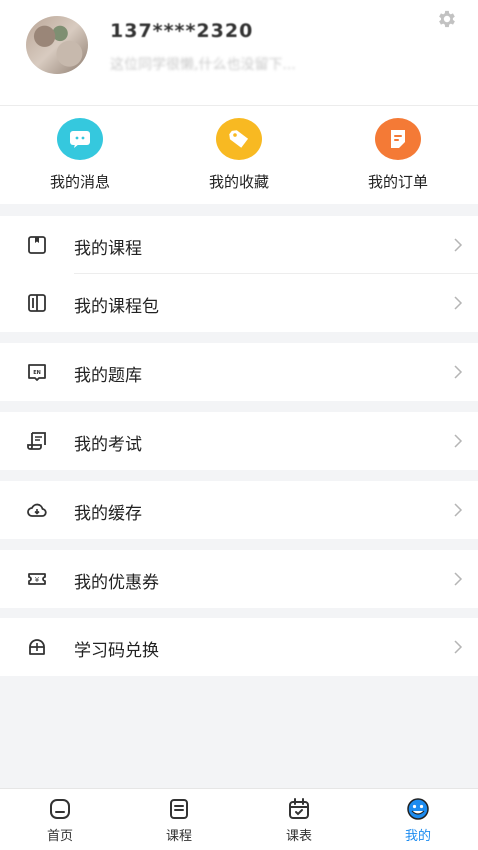 The height and width of the screenshot is (850, 478). Describe the element at coordinates (179, 809) in the screenshot. I see `course-icon` at that location.